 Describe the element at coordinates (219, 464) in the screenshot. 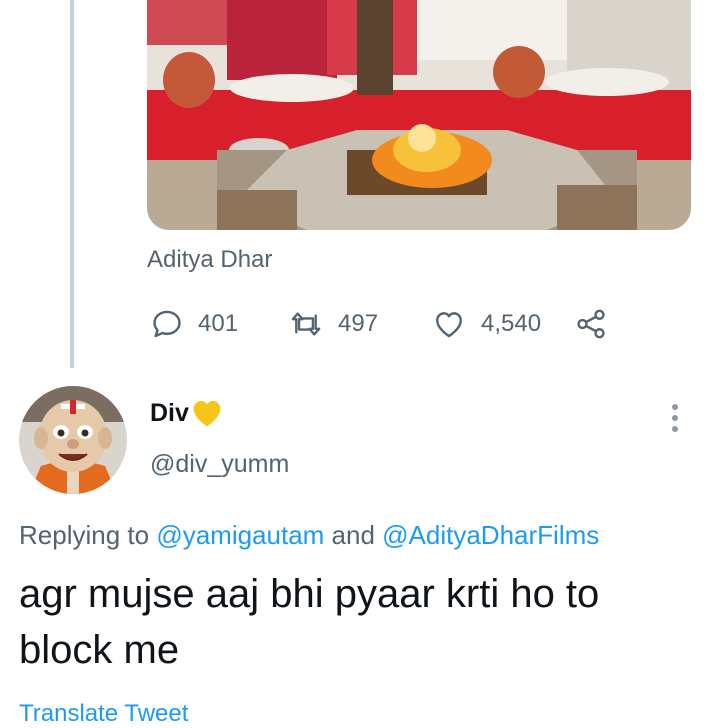

I see `user-handle: @div_yumm` at that location.